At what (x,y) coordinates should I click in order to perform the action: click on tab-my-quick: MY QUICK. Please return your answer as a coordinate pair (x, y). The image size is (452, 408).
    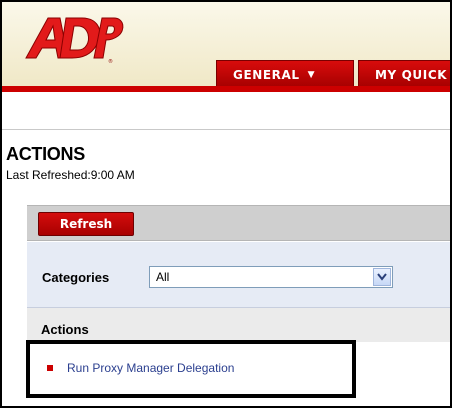
    Looking at the image, I should click on (404, 74).